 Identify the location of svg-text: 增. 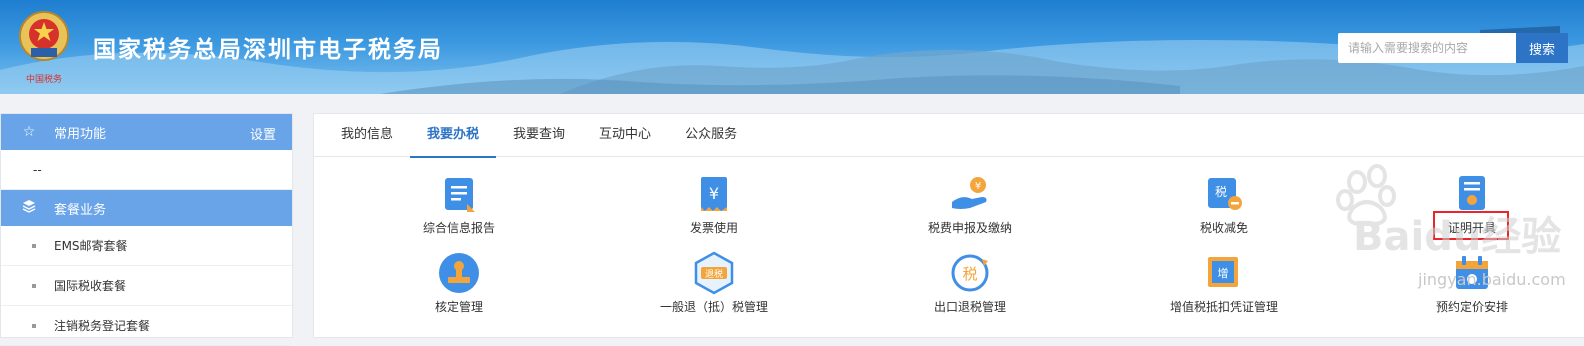
(1223, 273).